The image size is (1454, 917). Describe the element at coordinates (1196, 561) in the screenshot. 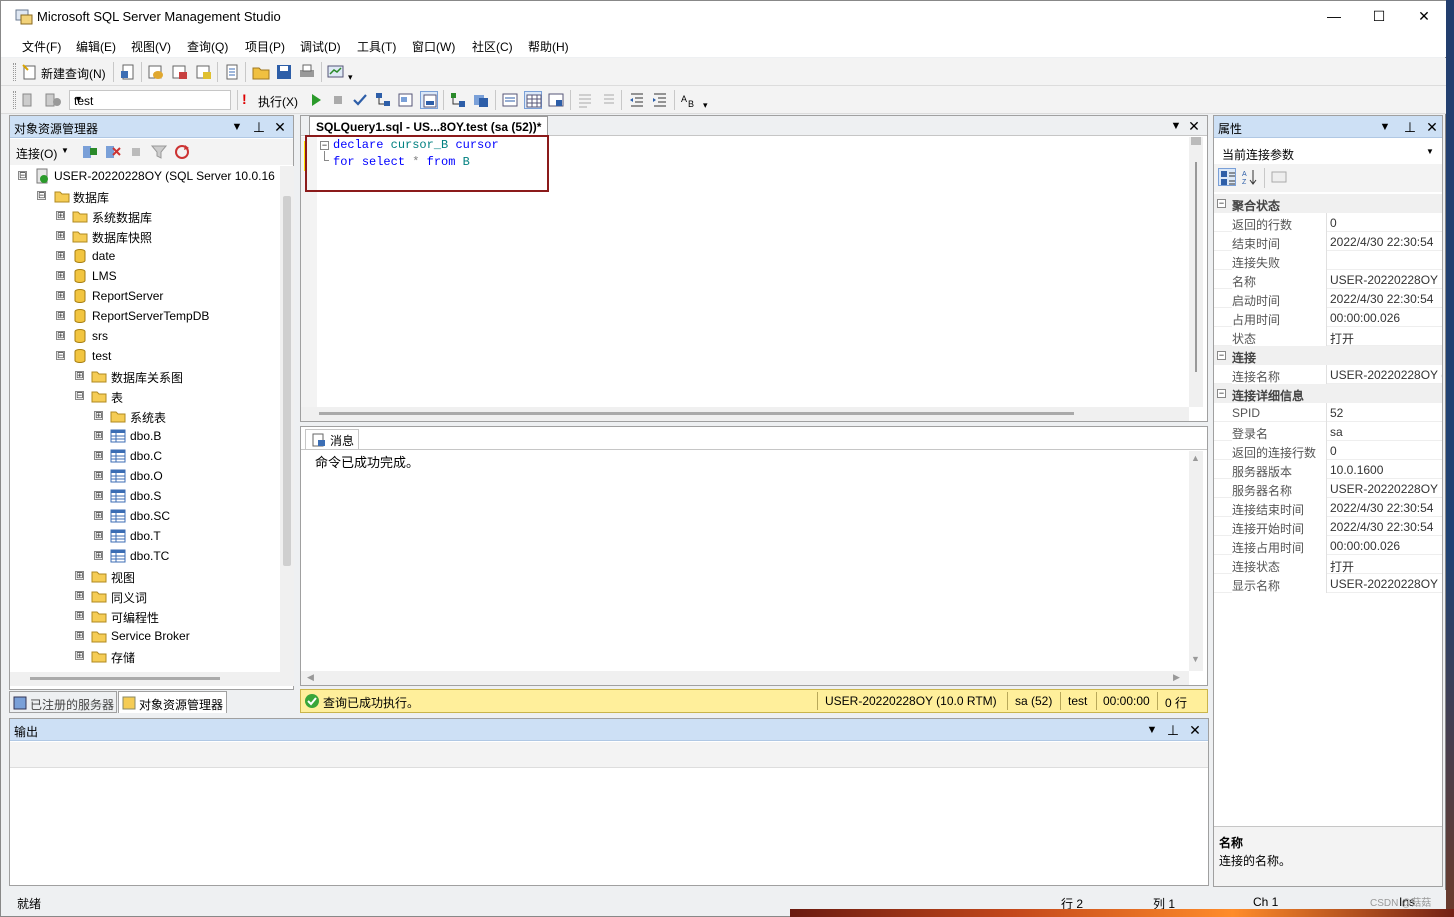

I see `messages-vertical-scrollbar: ▲ ▼` at that location.